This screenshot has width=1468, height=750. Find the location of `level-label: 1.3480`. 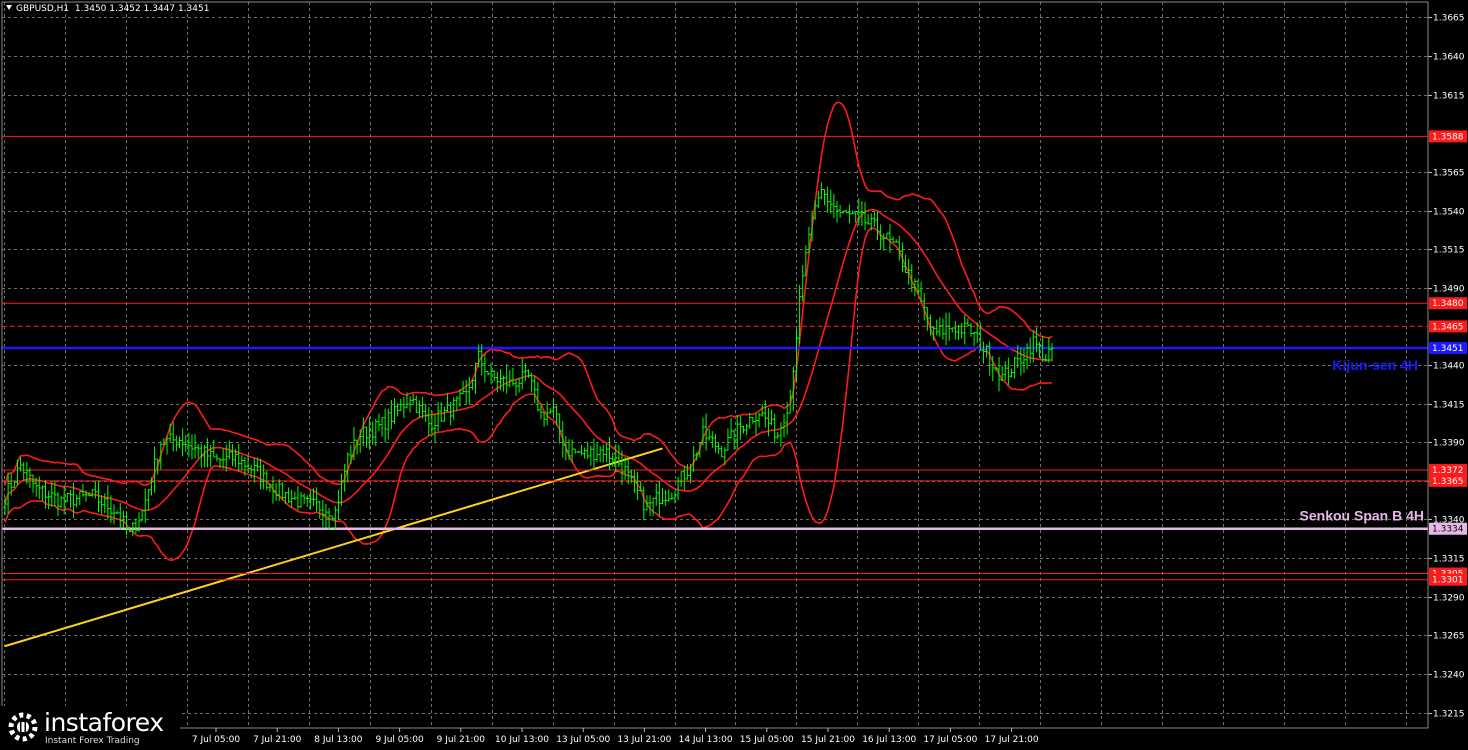

level-label: 1.3480 is located at coordinates (1448, 304).